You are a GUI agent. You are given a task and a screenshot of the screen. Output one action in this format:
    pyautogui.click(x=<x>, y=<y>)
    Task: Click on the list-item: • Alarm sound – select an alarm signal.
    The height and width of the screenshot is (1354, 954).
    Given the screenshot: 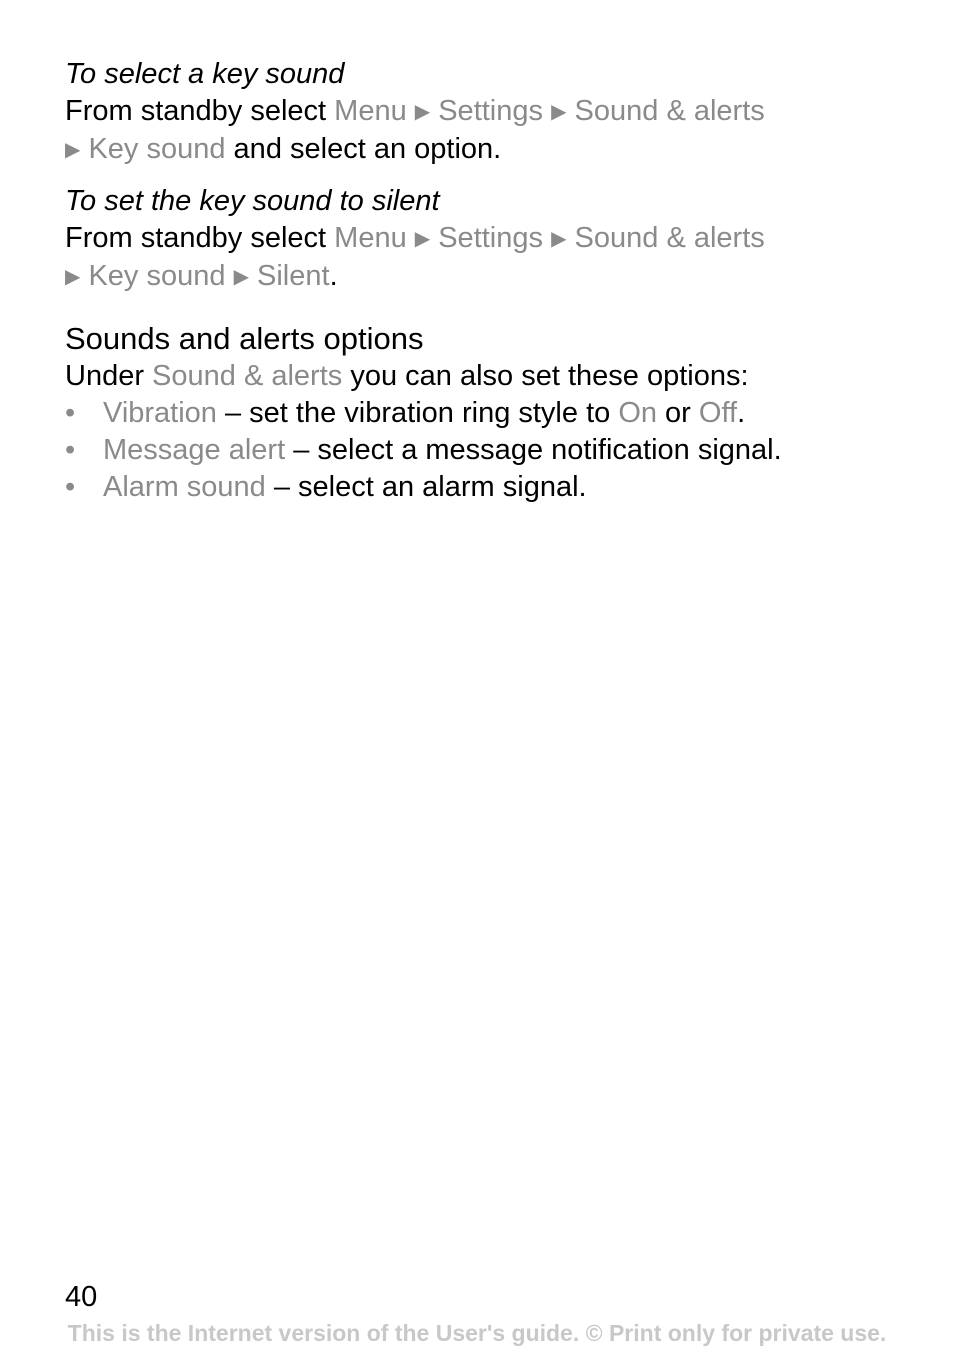 What is the action you would take?
    pyautogui.click(x=495, y=487)
    